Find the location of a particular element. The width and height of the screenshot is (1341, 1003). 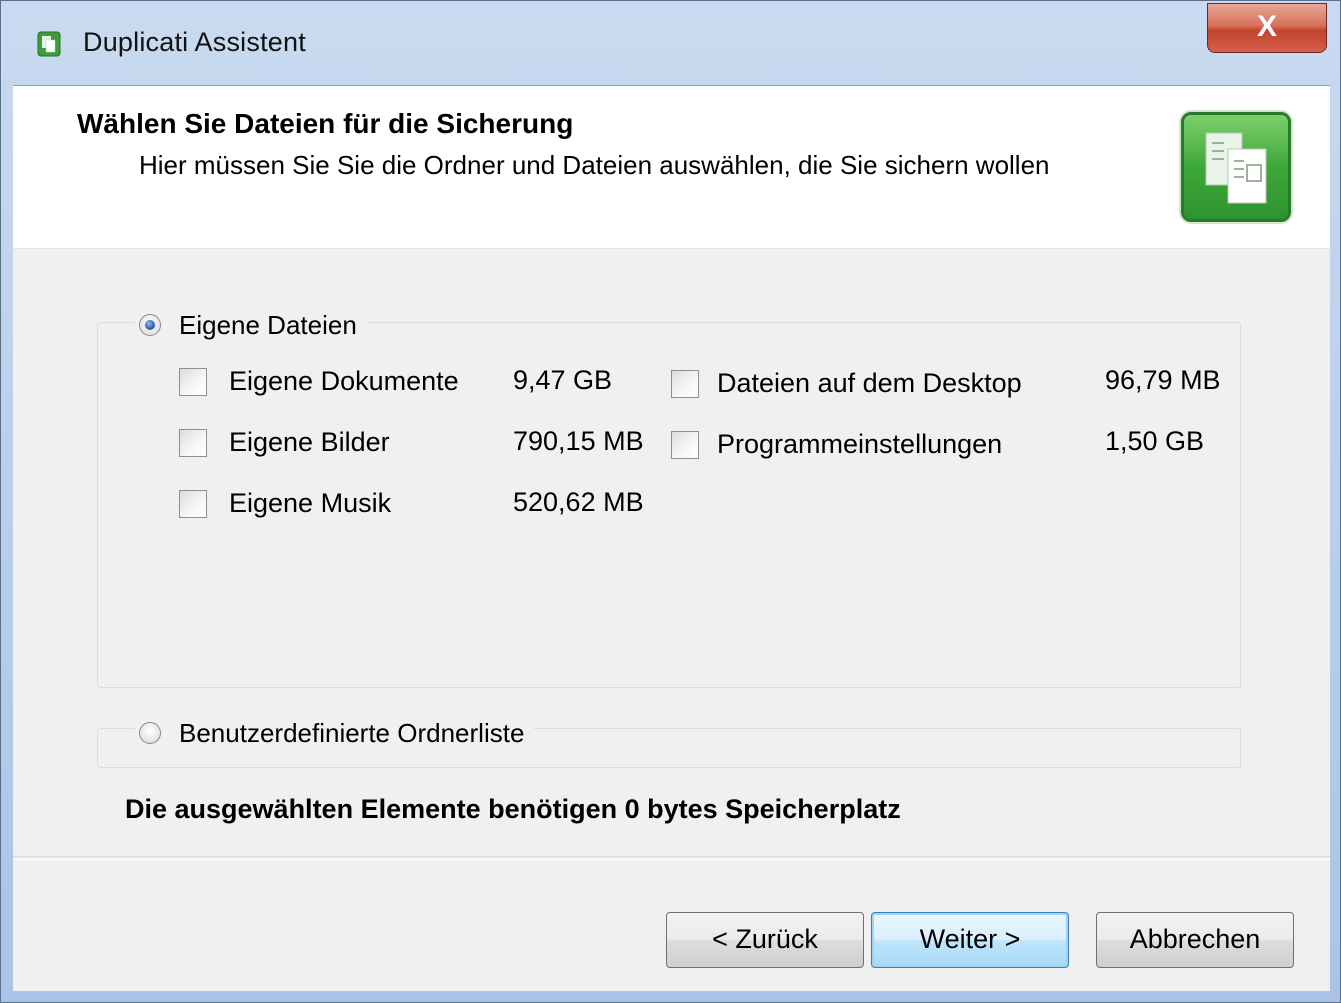

desktop-size: 96,79 MB is located at coordinates (1163, 380).